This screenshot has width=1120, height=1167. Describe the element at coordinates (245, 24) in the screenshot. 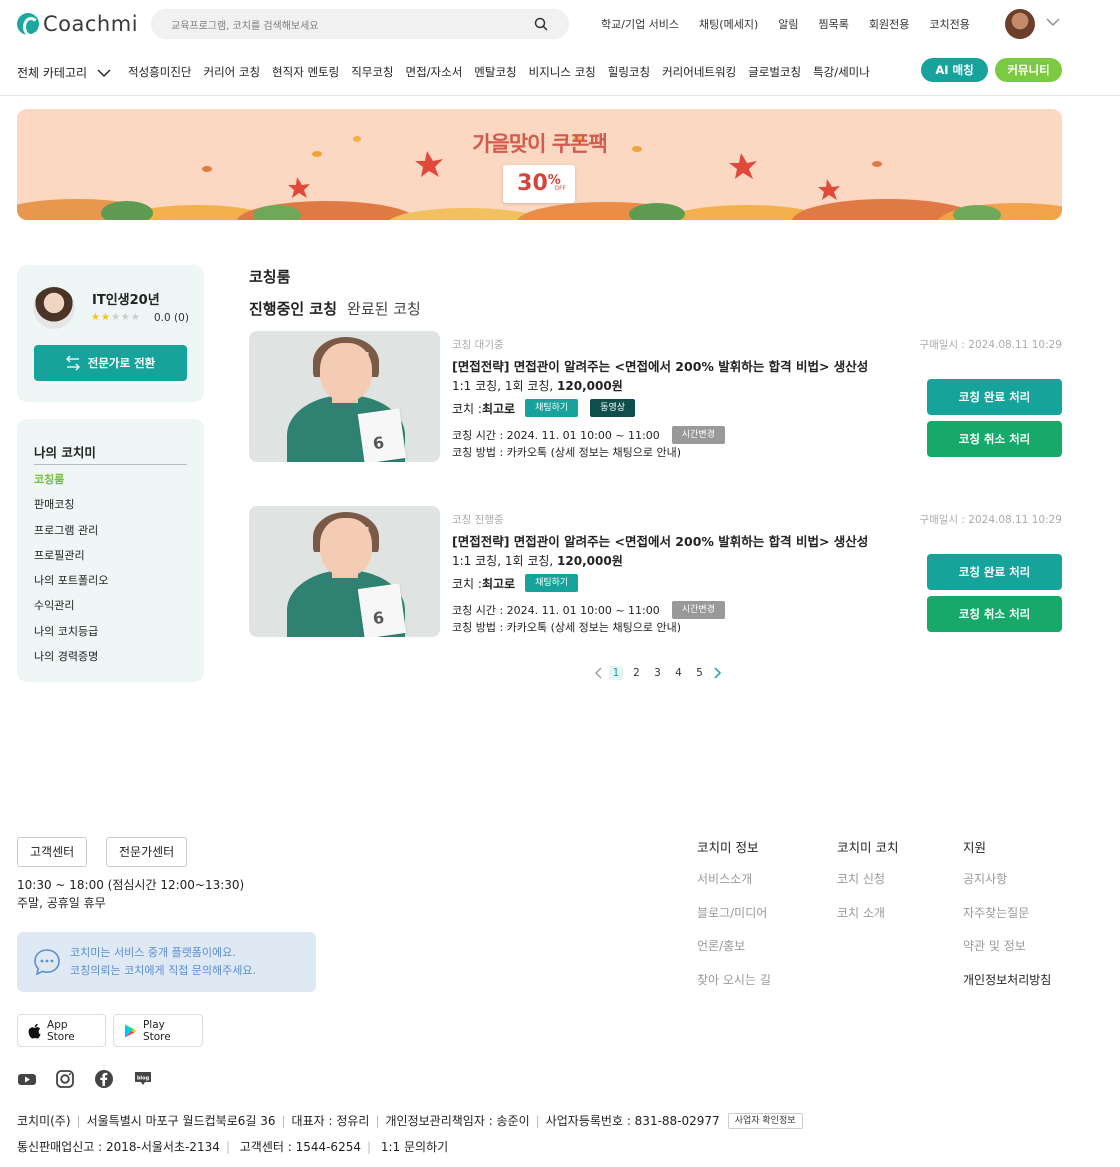

I see `search-input: 교육프로그램, 코치를 검색해보세요` at that location.